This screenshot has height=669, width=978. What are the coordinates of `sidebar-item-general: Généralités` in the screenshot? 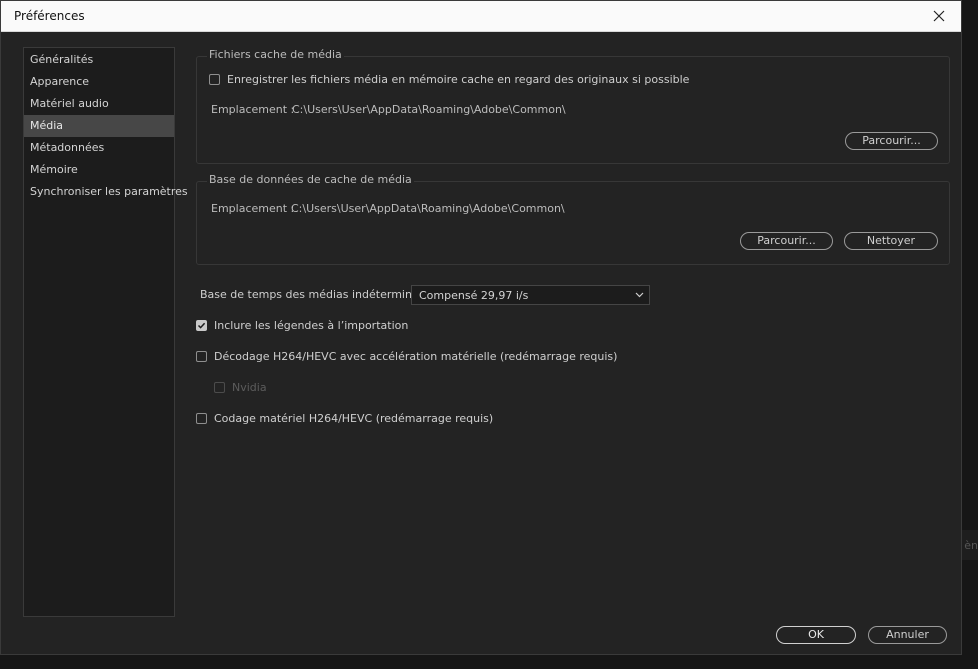 It's located at (99, 60).